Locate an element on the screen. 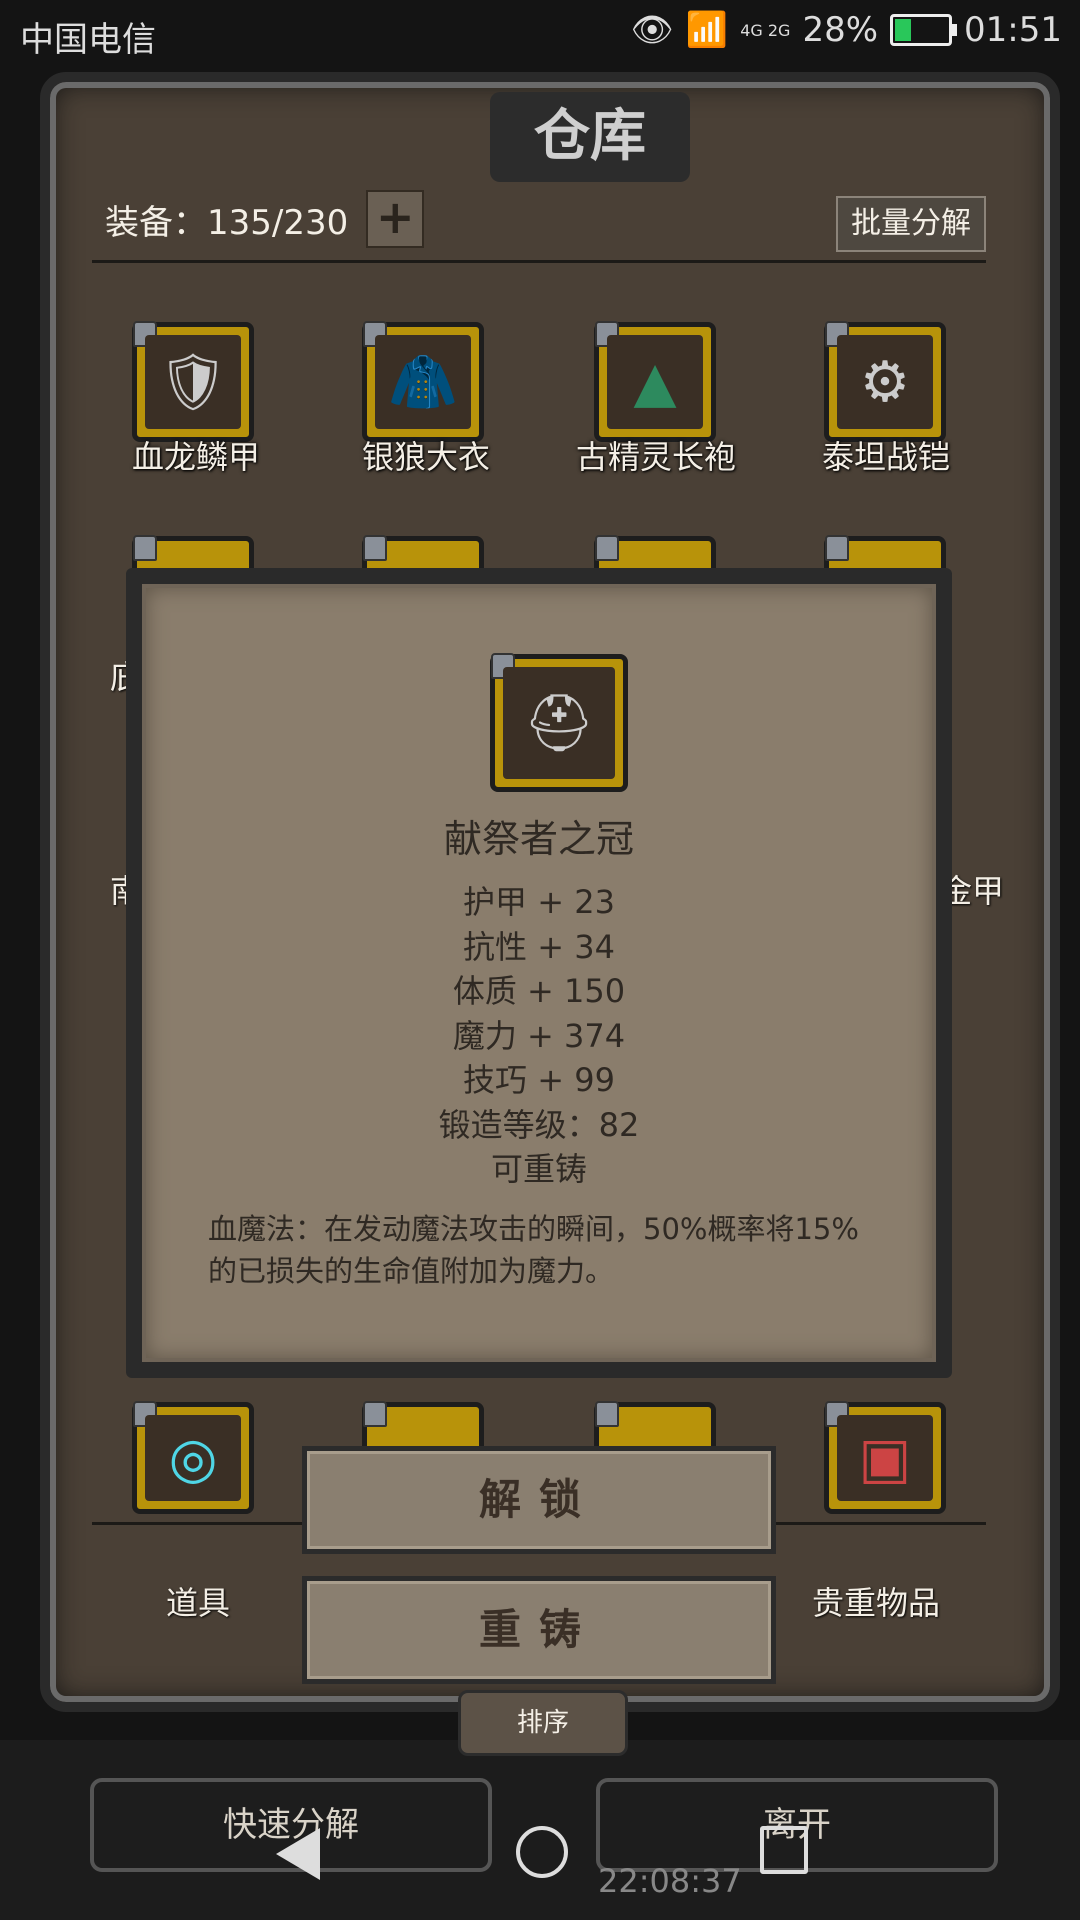 This screenshot has width=1080, height=1920. ring-icon: ◎ is located at coordinates (193, 1458).